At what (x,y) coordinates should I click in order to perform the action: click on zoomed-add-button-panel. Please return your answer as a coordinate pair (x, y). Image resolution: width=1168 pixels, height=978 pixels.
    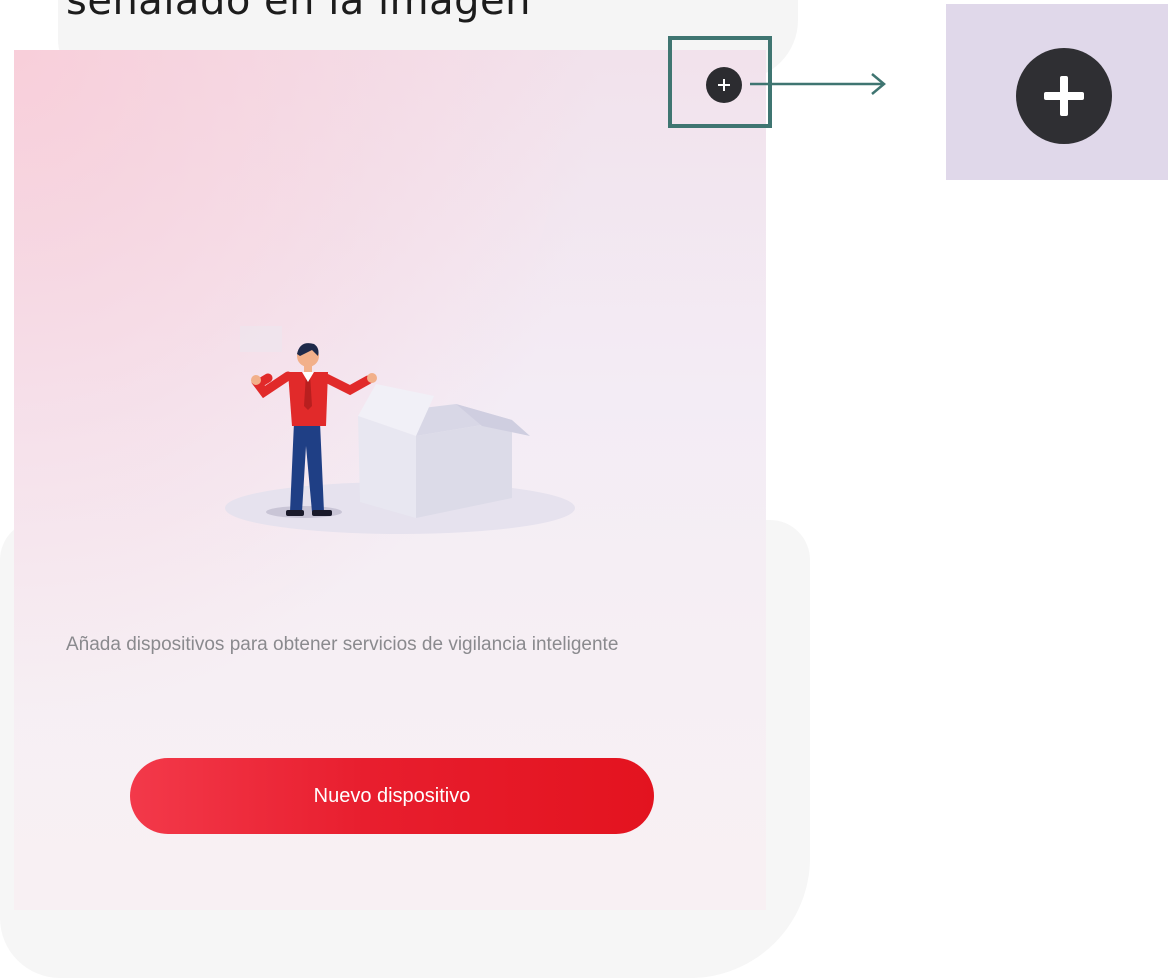
    Looking at the image, I should click on (1057, 92).